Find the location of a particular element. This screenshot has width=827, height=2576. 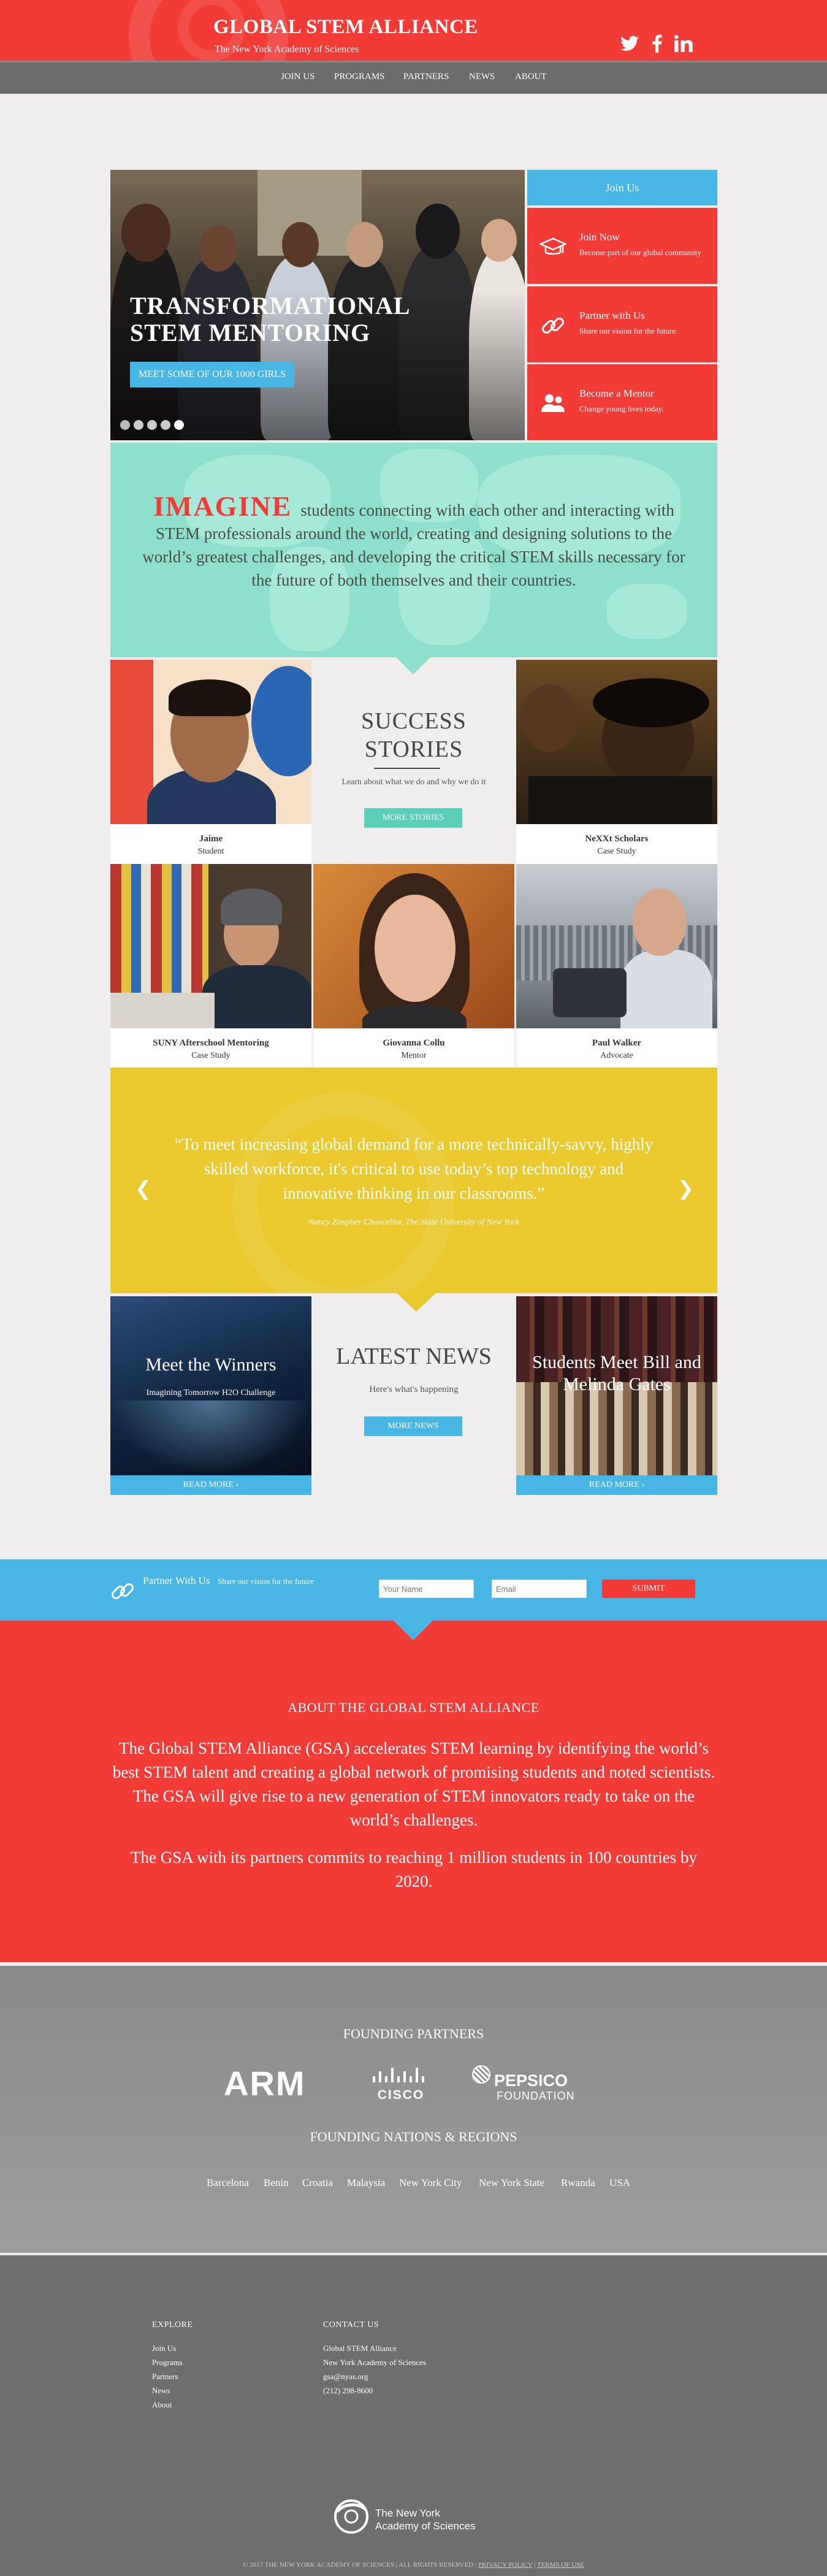

about-title: ABOUT THE GLOBAL STEM ALLIANCE is located at coordinates (414, 1707).